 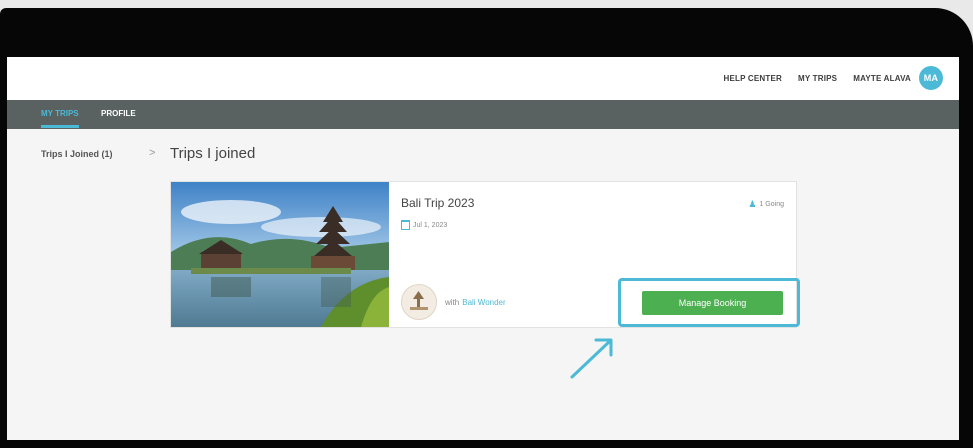 What do you see at coordinates (437, 203) in the screenshot?
I see `trip-title: Bali Trip 2023` at bounding box center [437, 203].